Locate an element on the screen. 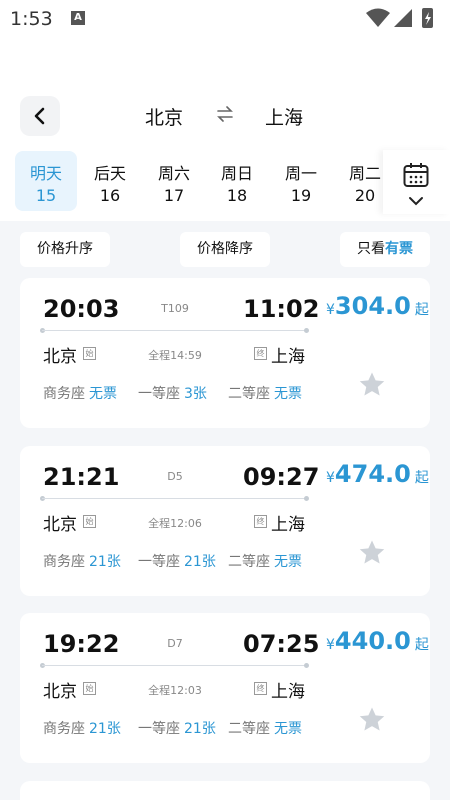  only-available-button: 只看有票 is located at coordinates (385, 249).